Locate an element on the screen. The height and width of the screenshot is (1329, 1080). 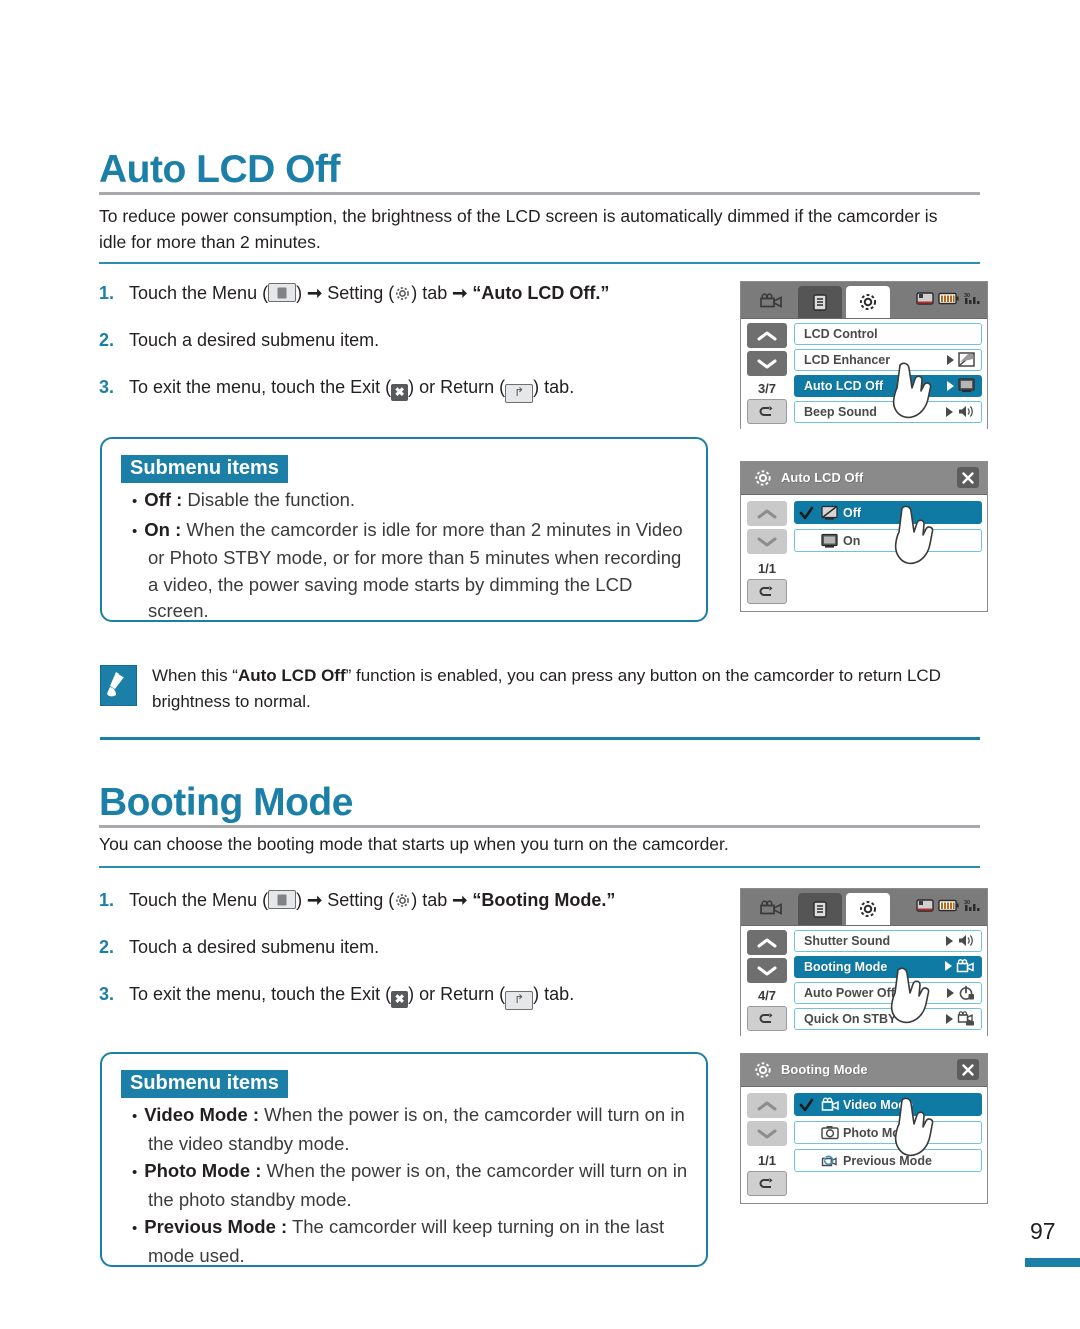
option-video-mode: Video Mode is located at coordinates (888, 1104).